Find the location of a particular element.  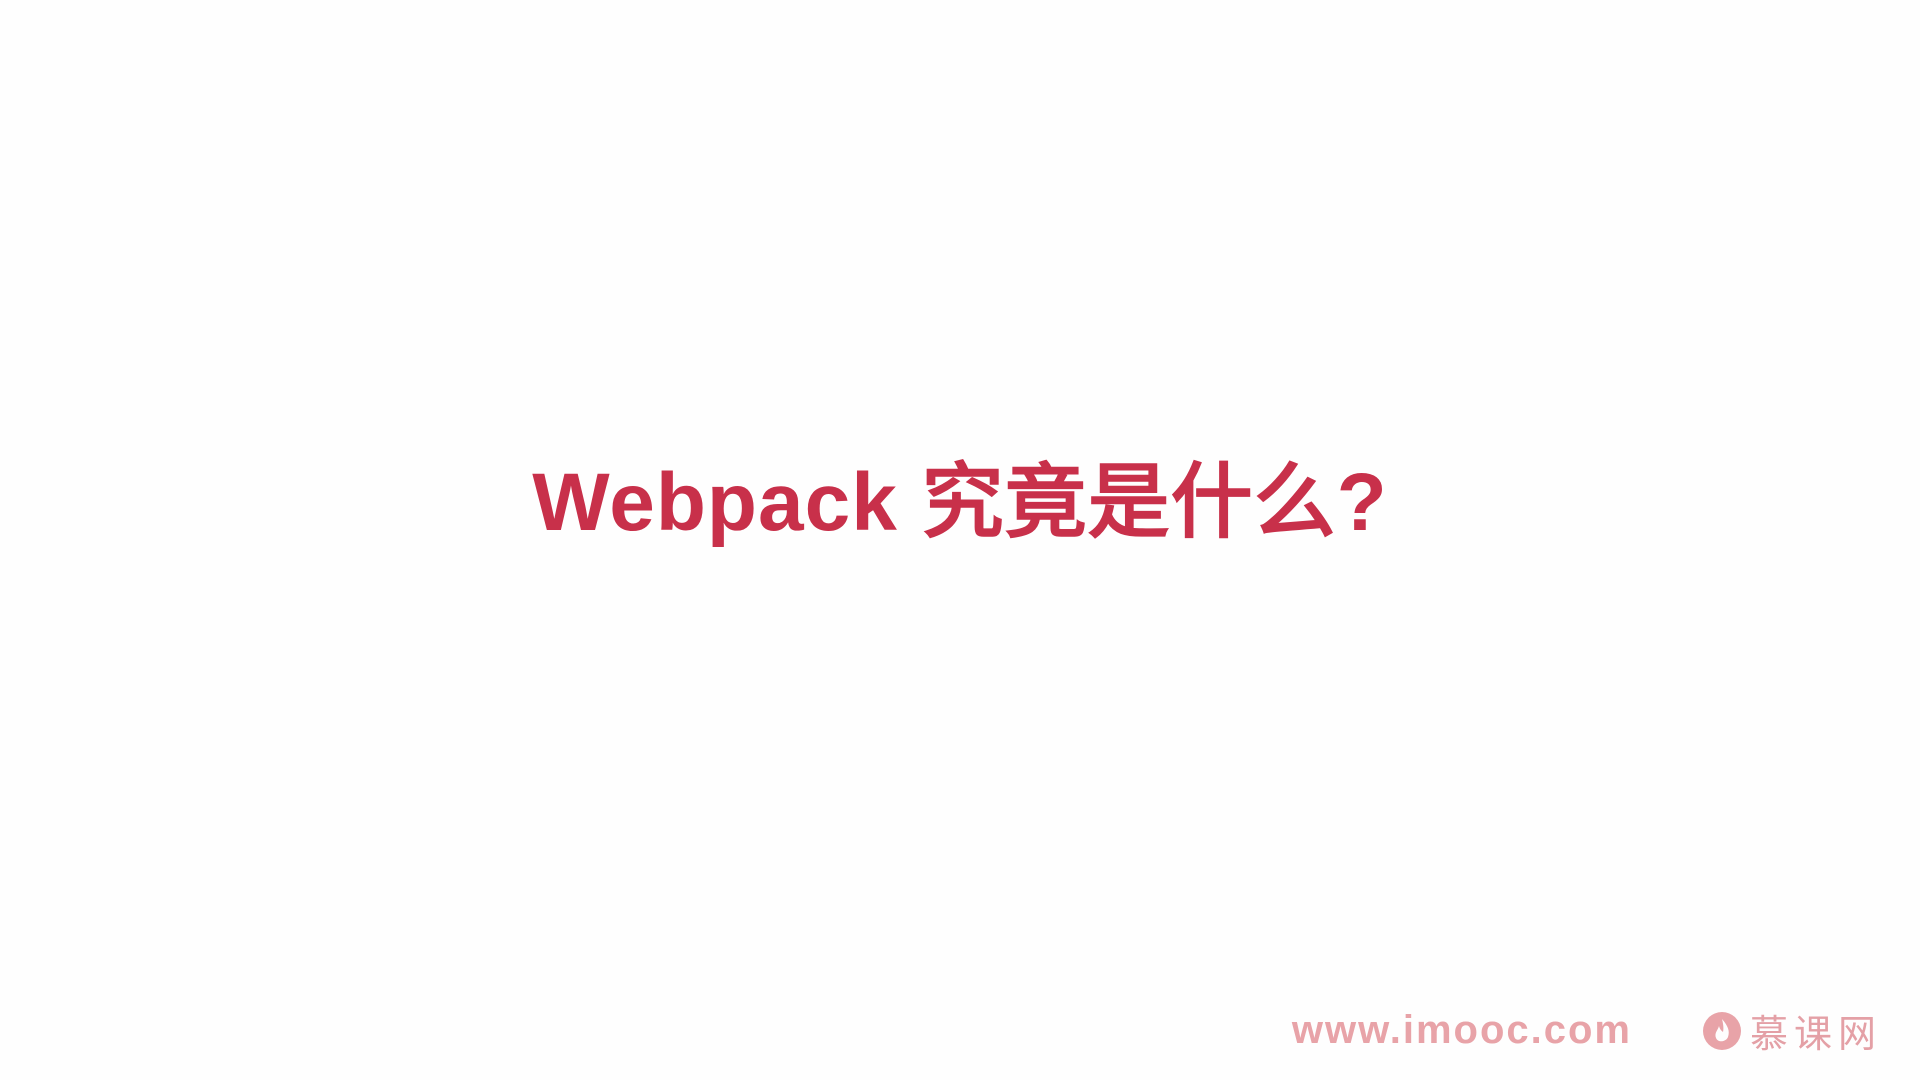

watermark-brand: 慕课网 is located at coordinates (1815, 1034).